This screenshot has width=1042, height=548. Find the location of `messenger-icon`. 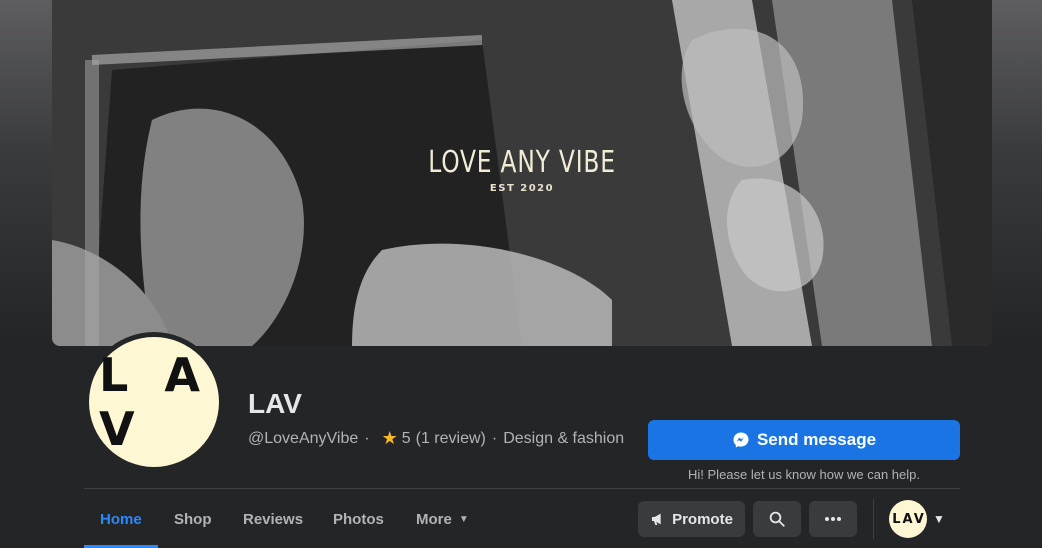

messenger-icon is located at coordinates (741, 440).